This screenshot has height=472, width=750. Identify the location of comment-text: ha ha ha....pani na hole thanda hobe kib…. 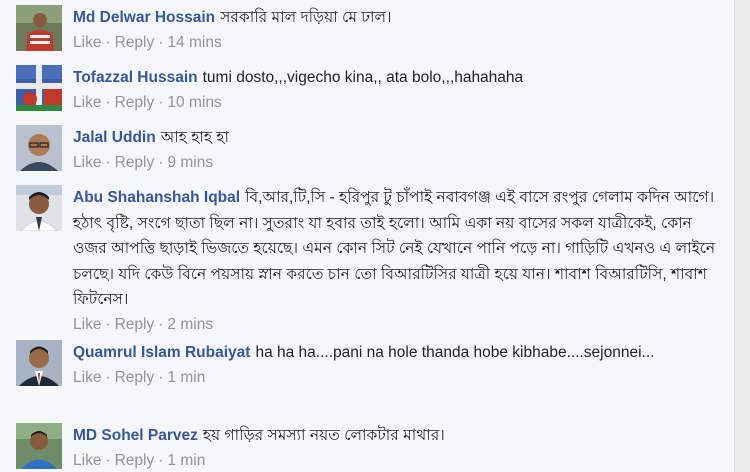
(455, 352).